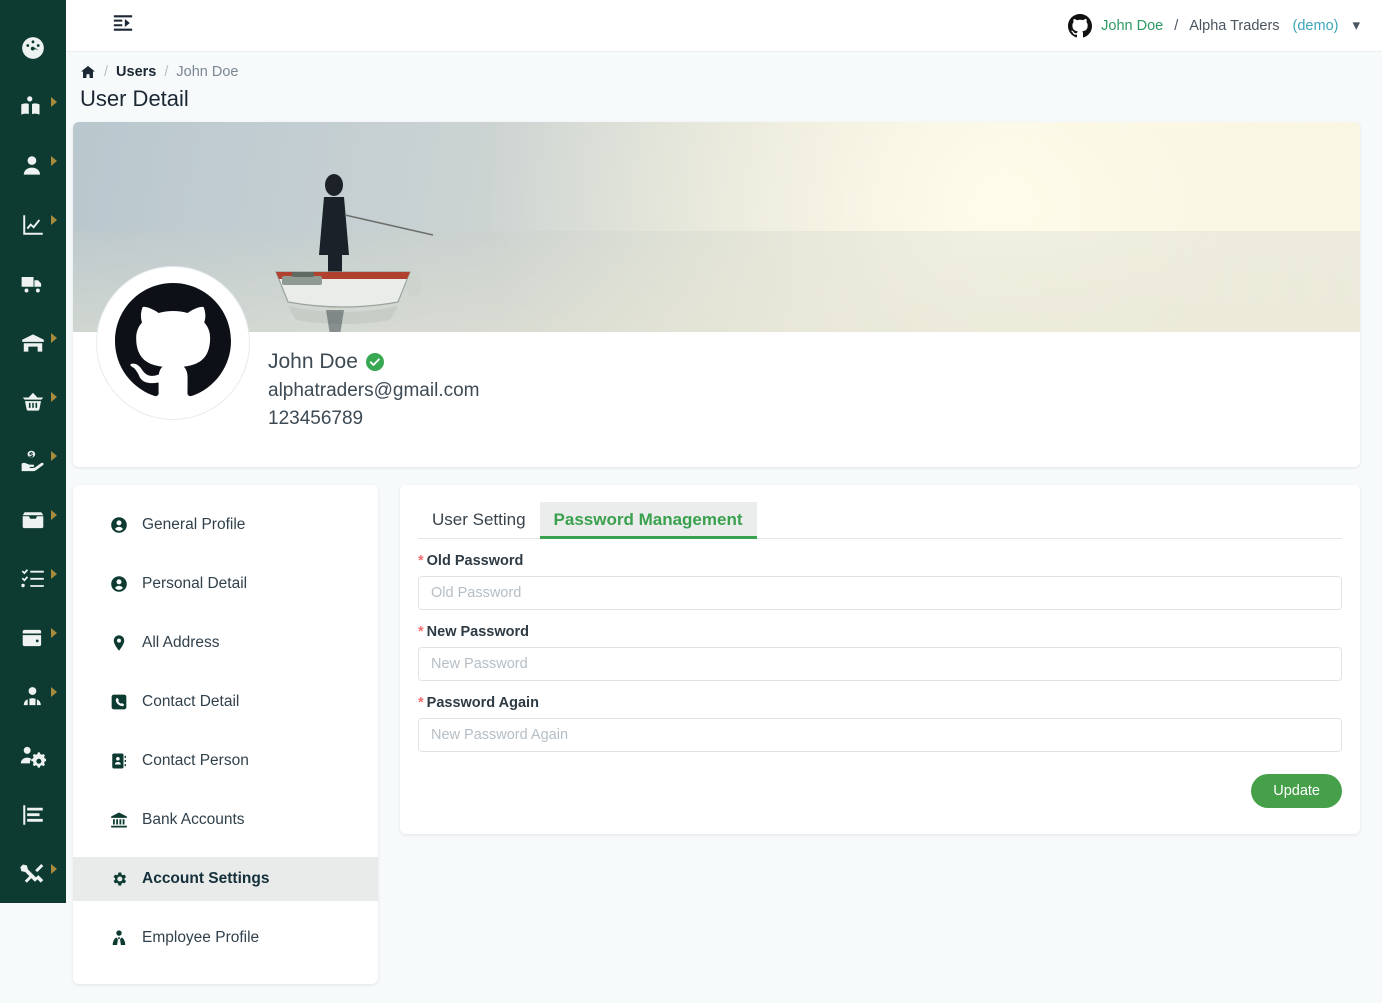 This screenshot has height=1003, width=1382. Describe the element at coordinates (880, 593) in the screenshot. I see `old-password-input` at that location.